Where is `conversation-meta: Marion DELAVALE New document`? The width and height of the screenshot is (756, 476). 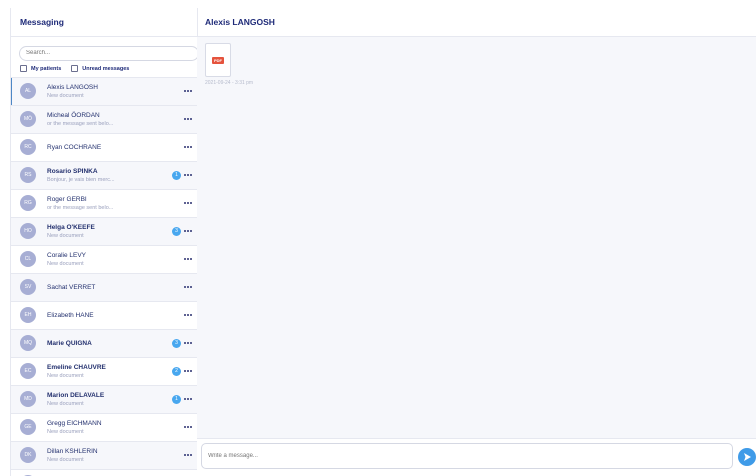
conversation-meta: Marion DELAVALE New document is located at coordinates (106, 399).